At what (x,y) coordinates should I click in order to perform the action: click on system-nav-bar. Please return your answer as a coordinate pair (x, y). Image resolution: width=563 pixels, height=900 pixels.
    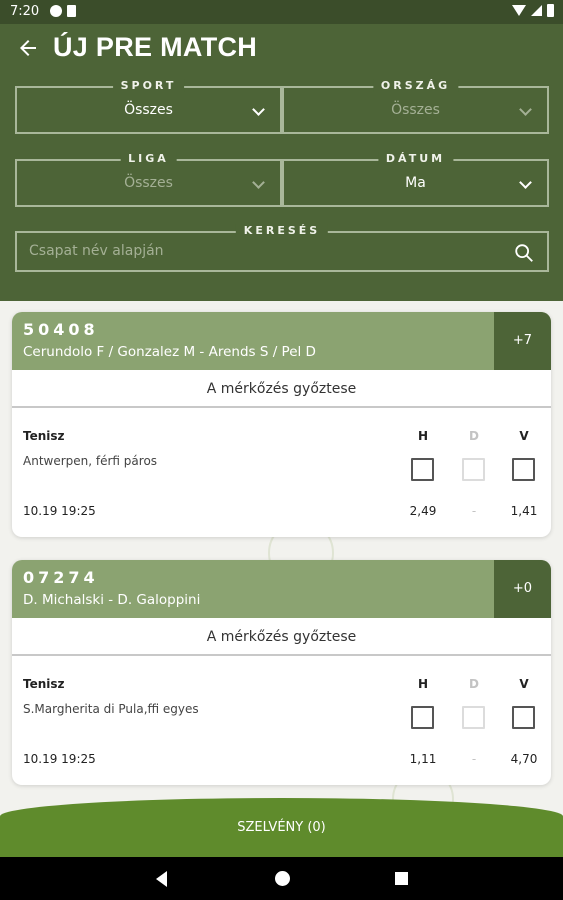
    Looking at the image, I should click on (281, 878).